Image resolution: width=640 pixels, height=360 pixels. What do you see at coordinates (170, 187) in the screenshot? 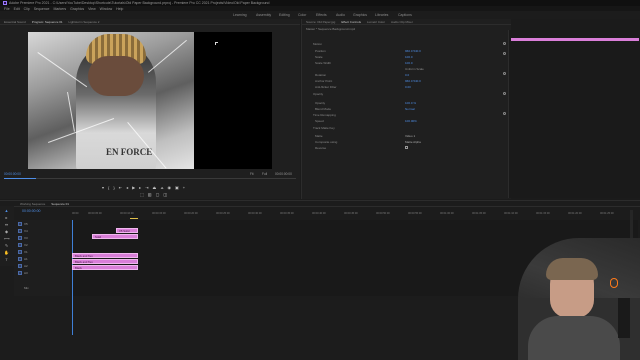
I see `export-frame-icon: ◉` at bounding box center [170, 187].